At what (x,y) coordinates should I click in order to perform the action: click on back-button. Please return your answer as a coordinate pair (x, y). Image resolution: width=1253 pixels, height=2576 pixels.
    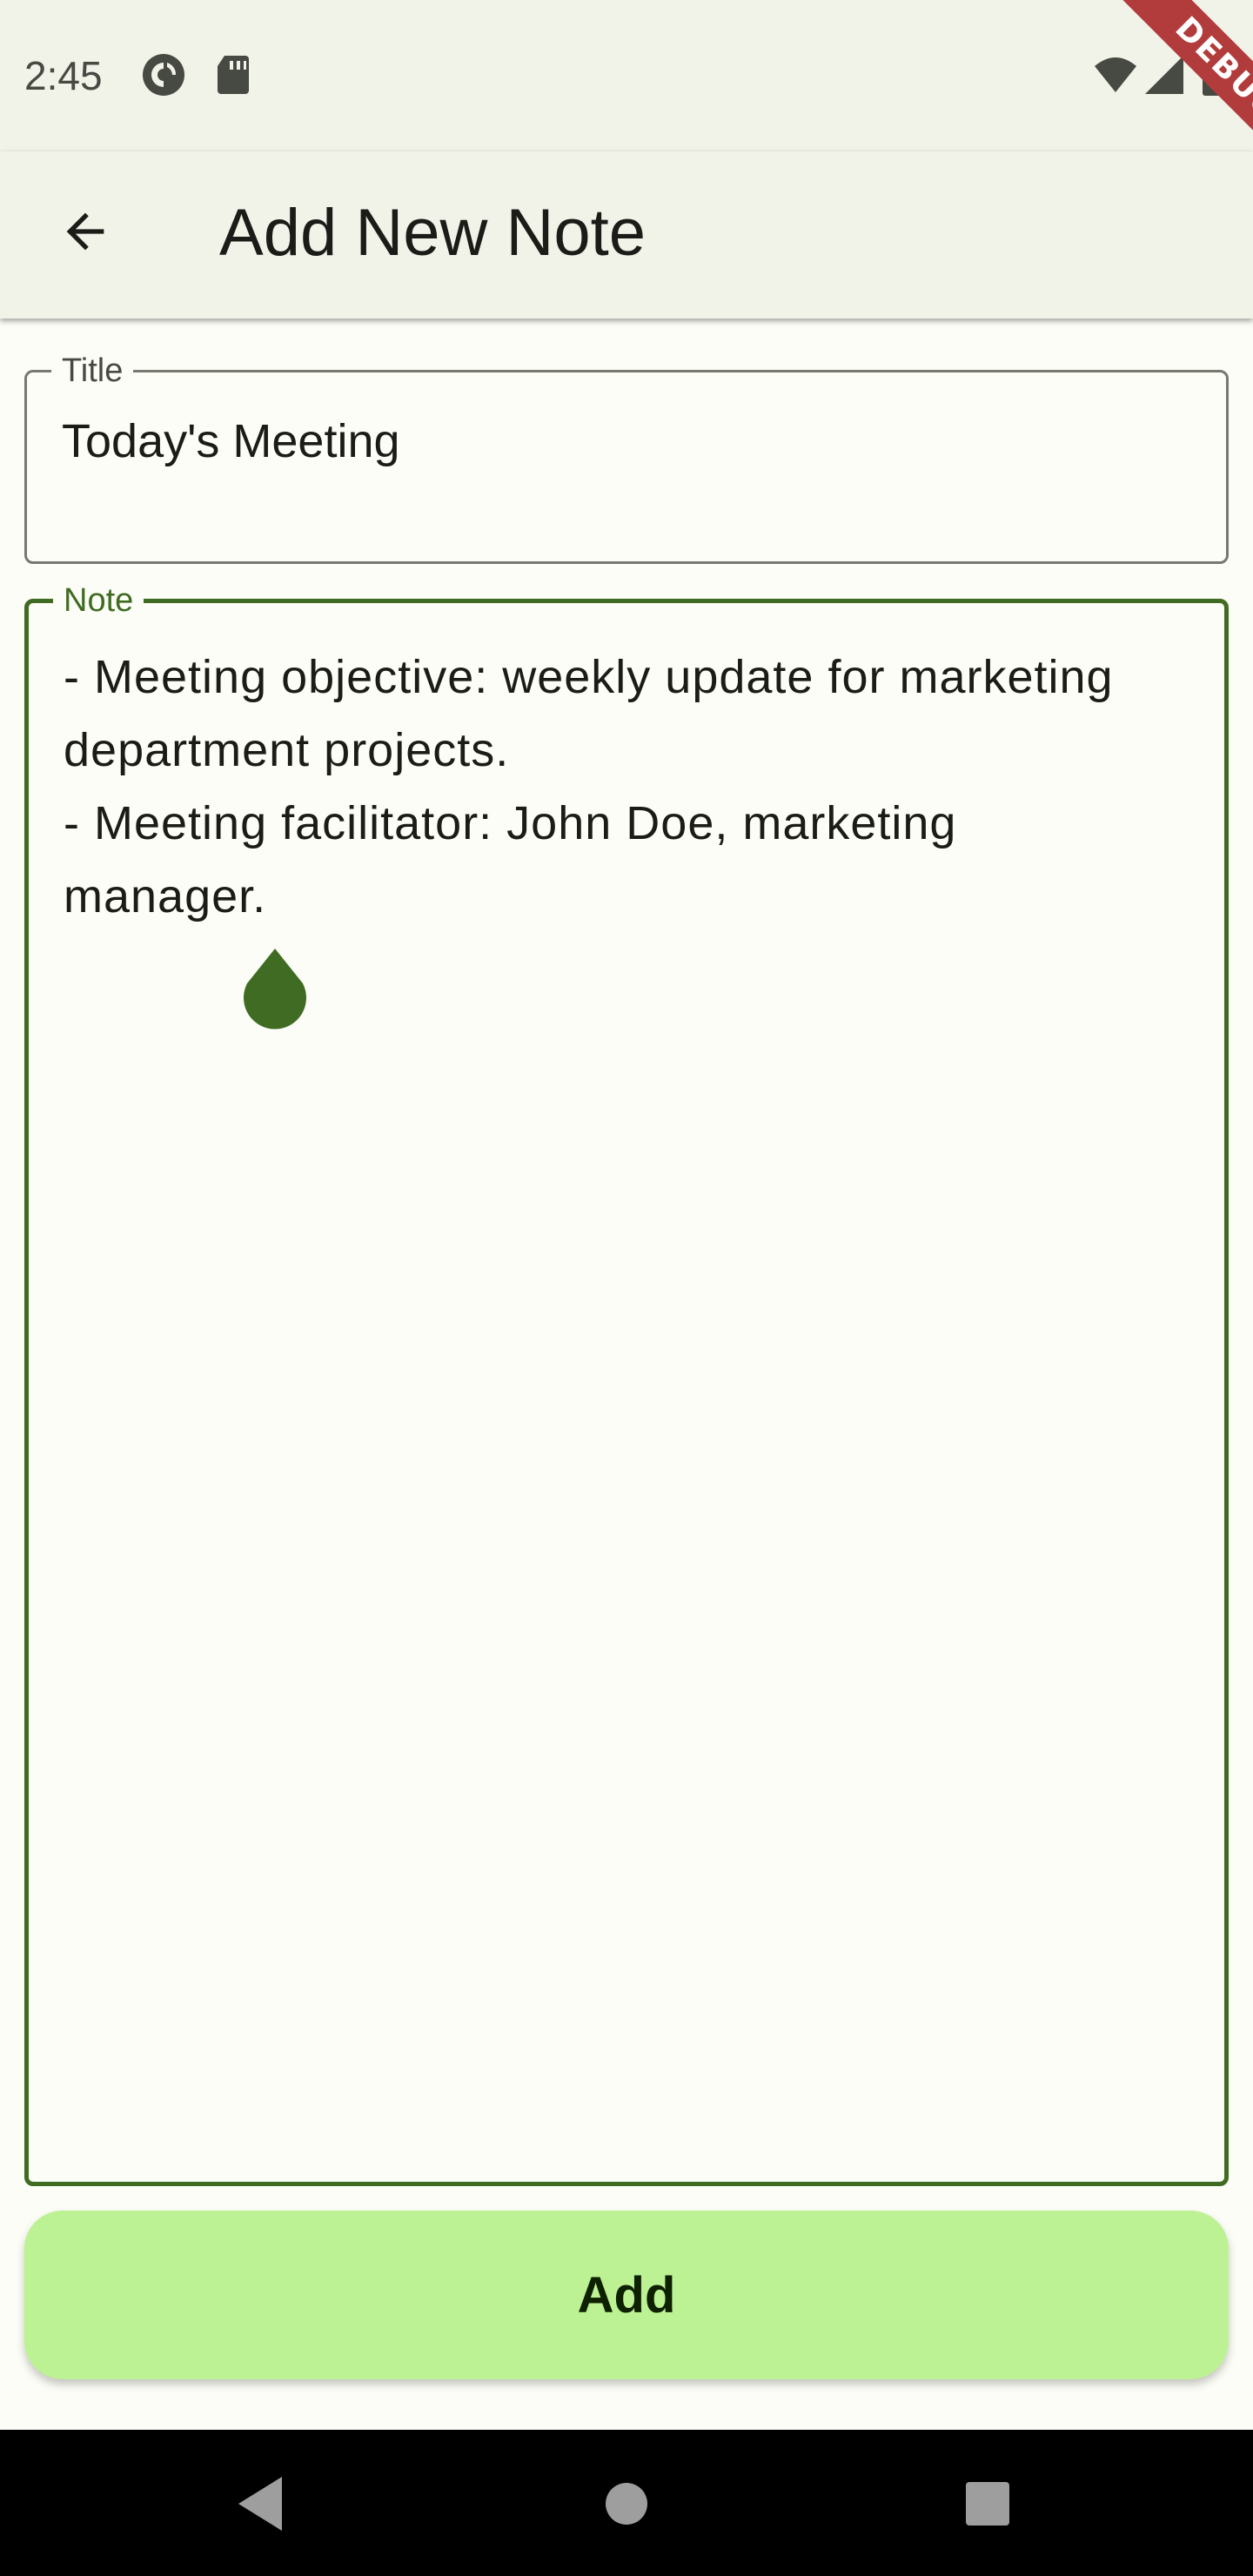
    Looking at the image, I should click on (85, 231).